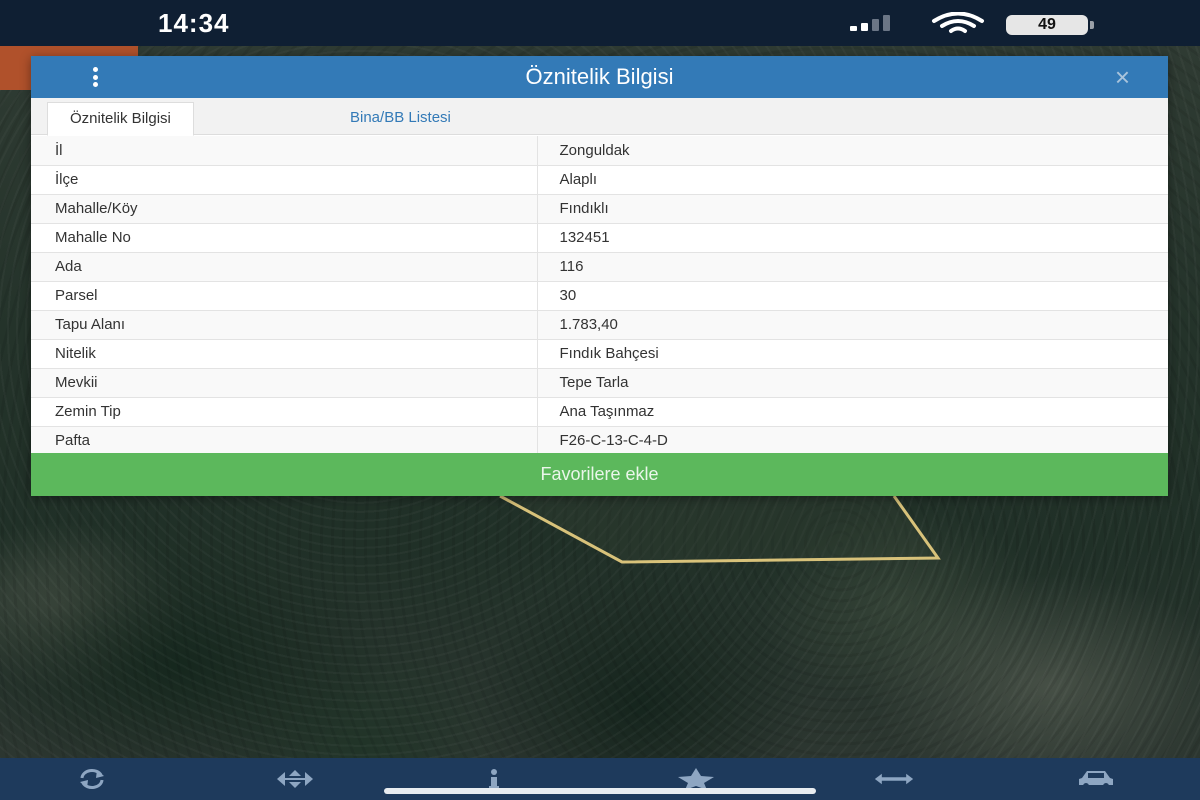  What do you see at coordinates (284, 151) in the screenshot?
I see `attribute-key: İl` at bounding box center [284, 151].